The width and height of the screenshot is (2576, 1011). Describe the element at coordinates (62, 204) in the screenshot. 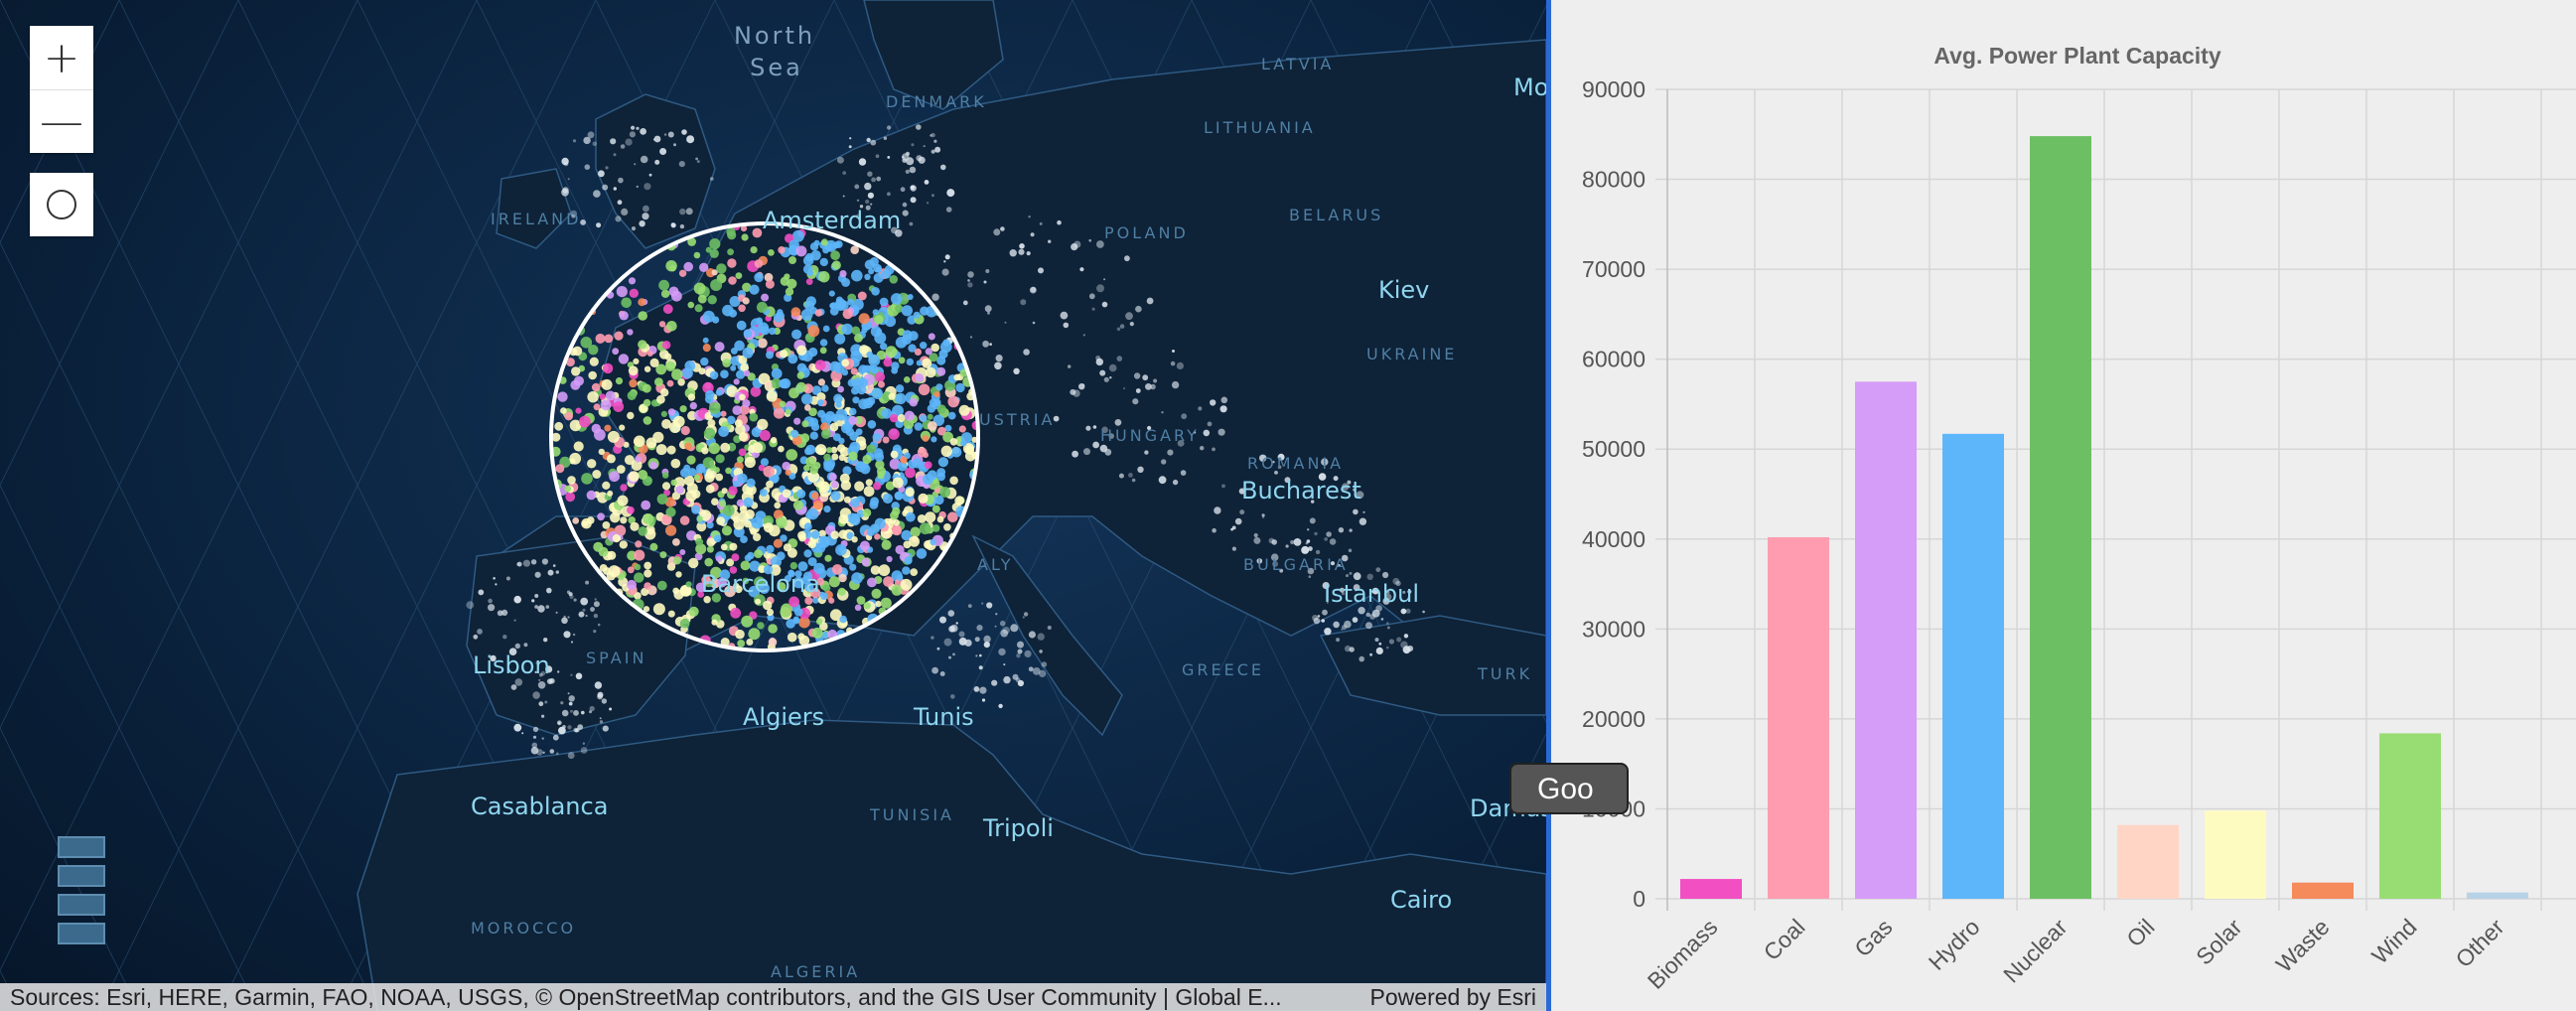

I see `circle-select-tool-button` at that location.